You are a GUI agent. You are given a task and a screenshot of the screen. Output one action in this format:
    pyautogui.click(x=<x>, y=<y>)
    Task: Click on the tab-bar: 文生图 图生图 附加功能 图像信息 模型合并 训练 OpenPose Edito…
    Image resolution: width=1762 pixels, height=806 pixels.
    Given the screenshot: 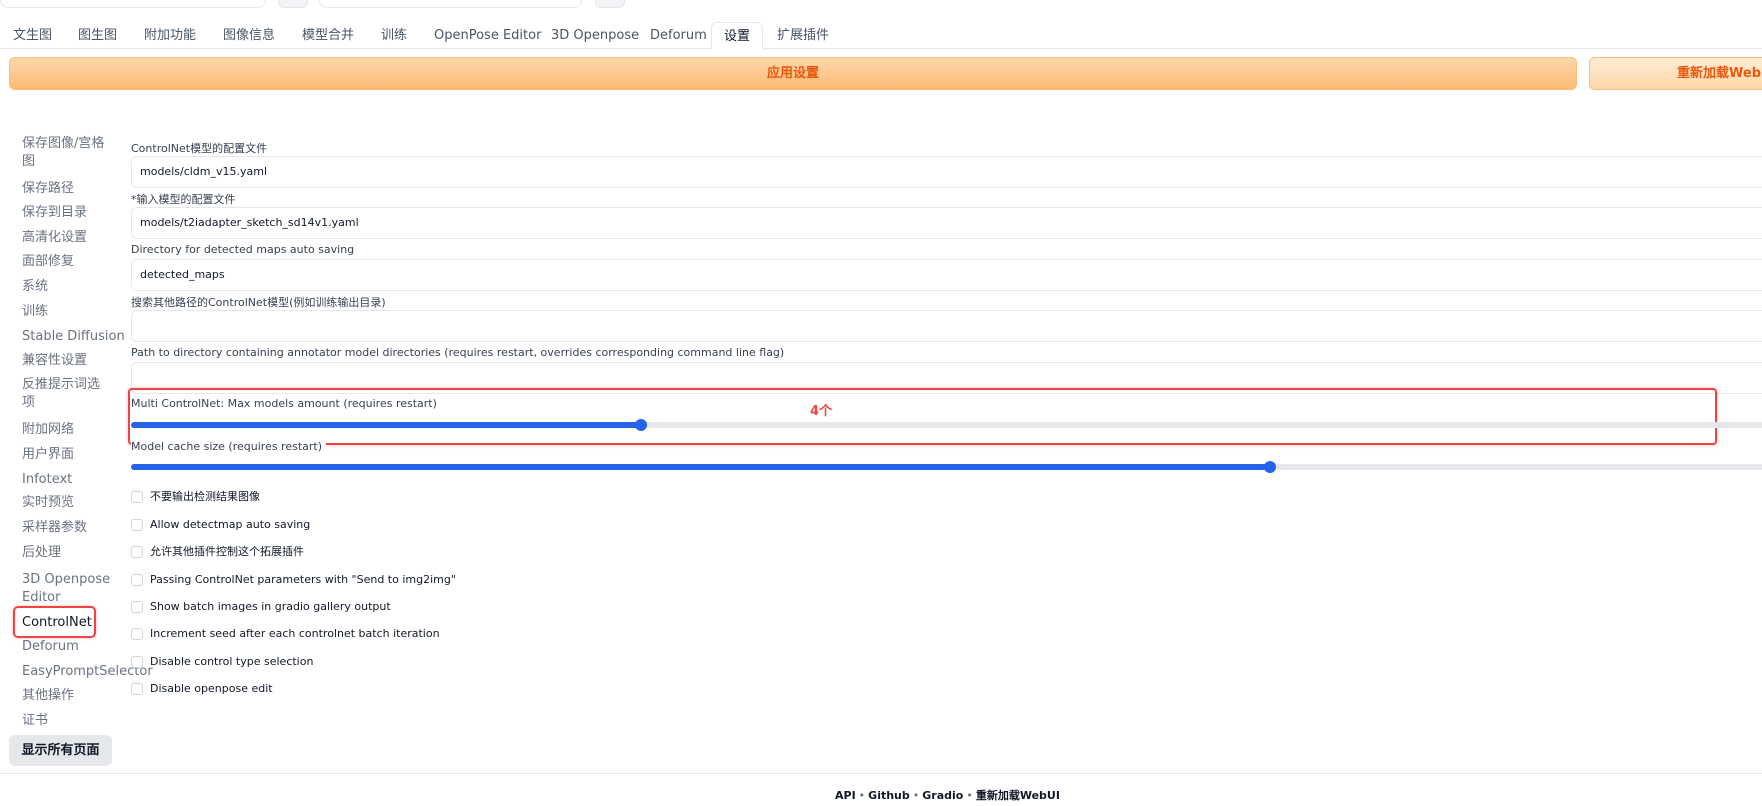 What is the action you would take?
    pyautogui.click(x=881, y=36)
    